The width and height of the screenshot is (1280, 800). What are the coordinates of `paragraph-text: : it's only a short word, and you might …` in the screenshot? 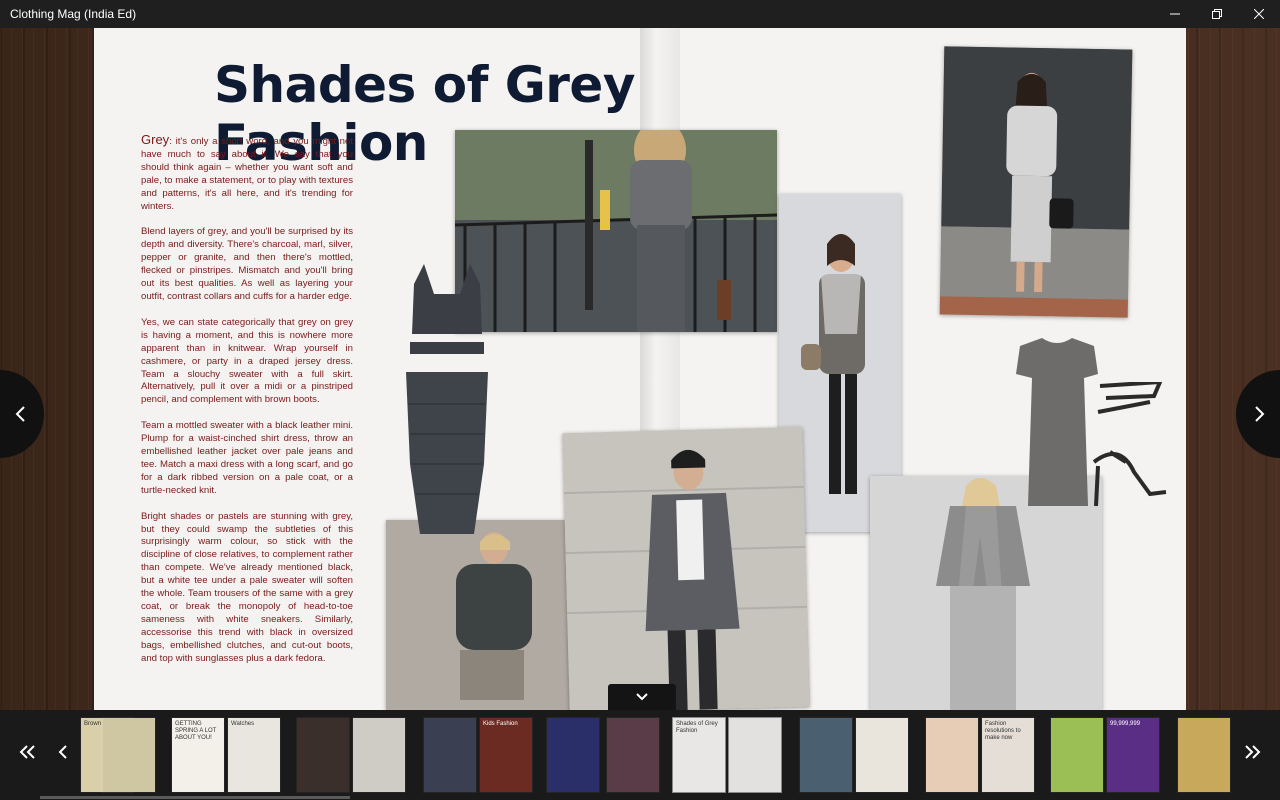 It's located at (247, 174).